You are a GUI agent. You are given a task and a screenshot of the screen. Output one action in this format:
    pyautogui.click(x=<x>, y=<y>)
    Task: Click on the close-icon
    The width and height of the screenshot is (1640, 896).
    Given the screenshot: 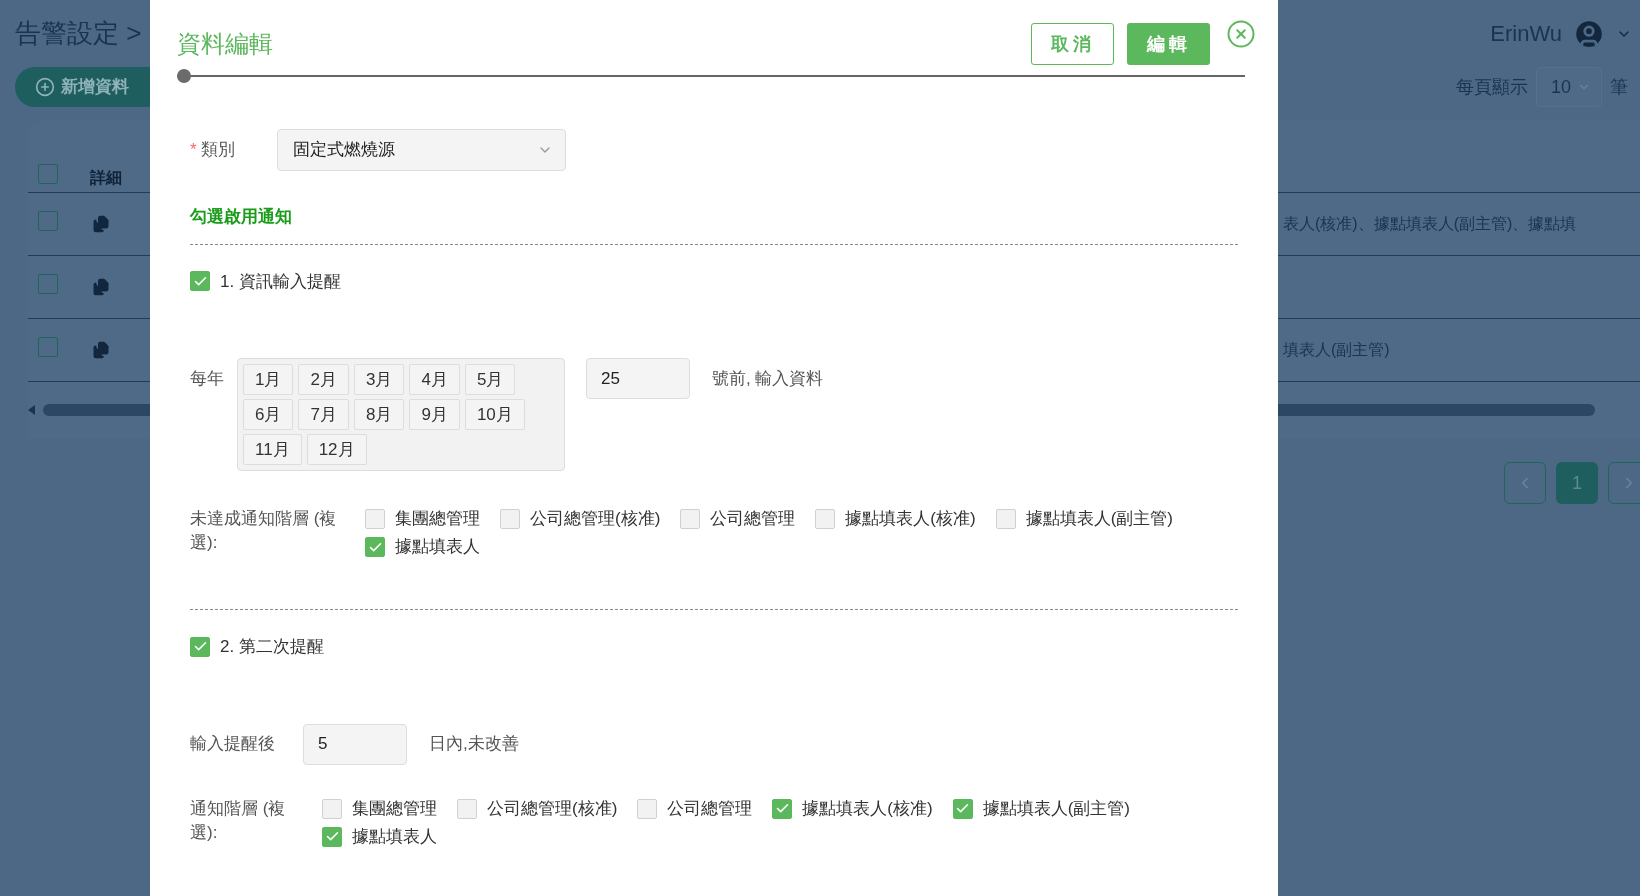 What is the action you would take?
    pyautogui.click(x=1241, y=34)
    